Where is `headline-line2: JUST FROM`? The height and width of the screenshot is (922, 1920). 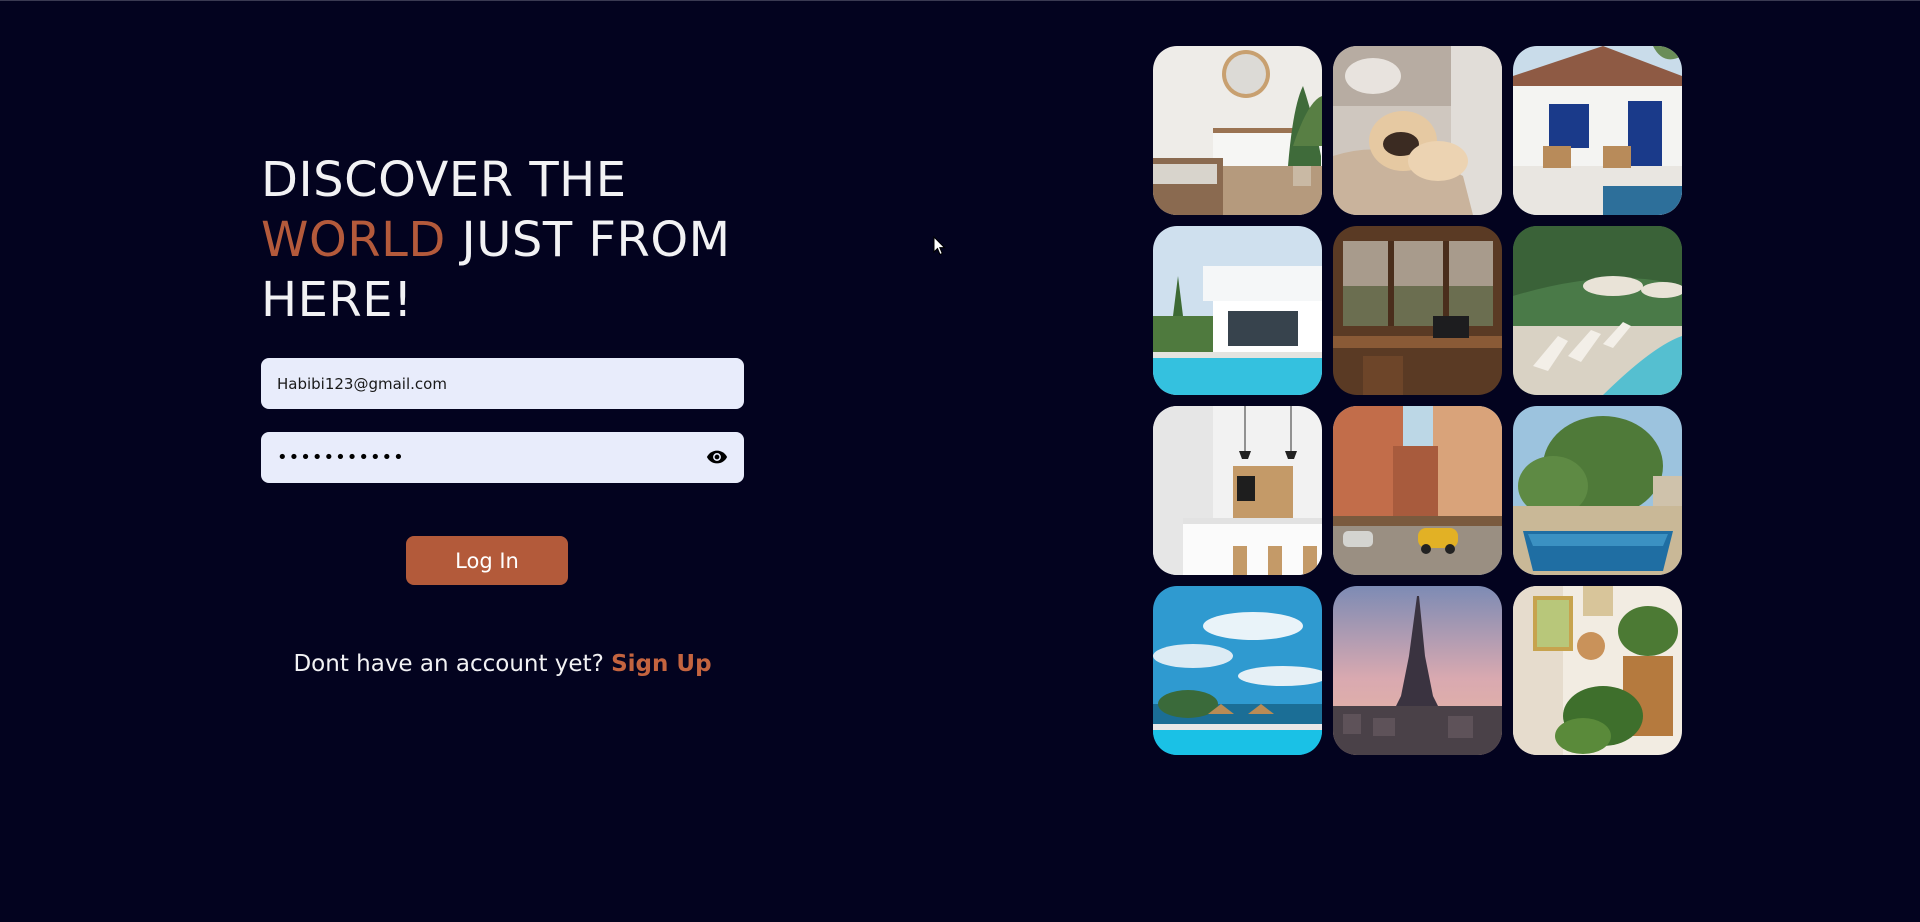
headline-line2: JUST FROM is located at coordinates (588, 240).